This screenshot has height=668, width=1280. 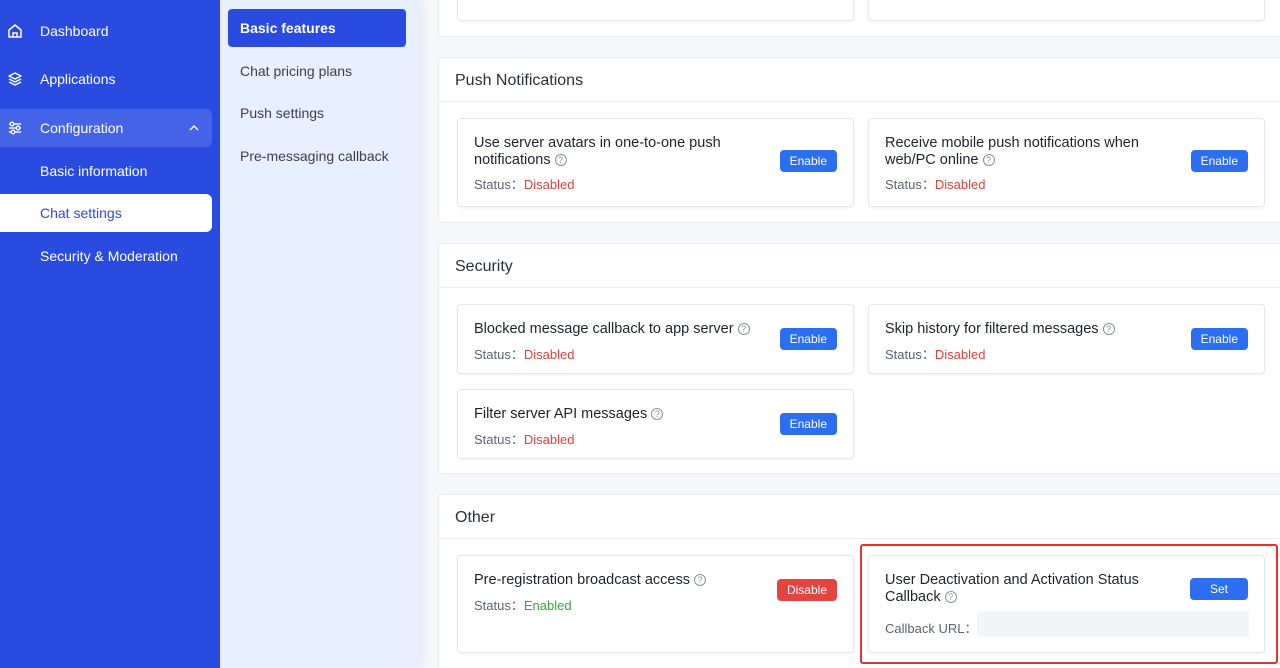 I want to click on card-title: Skip history for filtered messages?, so click(x=1030, y=329).